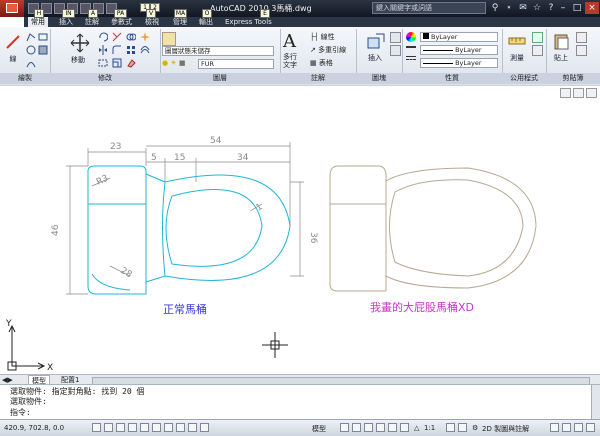 Image resolution: width=600 pixels, height=436 pixels. Describe the element at coordinates (117, 64) in the screenshot. I see `scale-icon` at that location.